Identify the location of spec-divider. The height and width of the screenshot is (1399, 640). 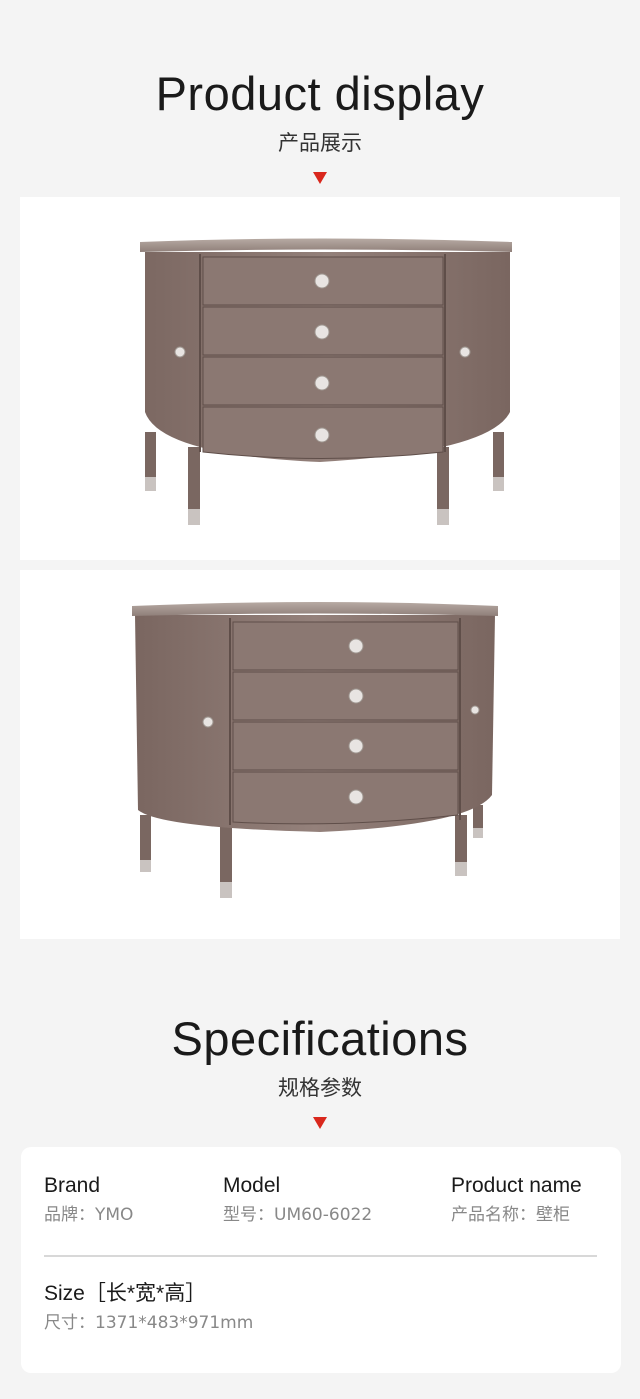
(320, 1256).